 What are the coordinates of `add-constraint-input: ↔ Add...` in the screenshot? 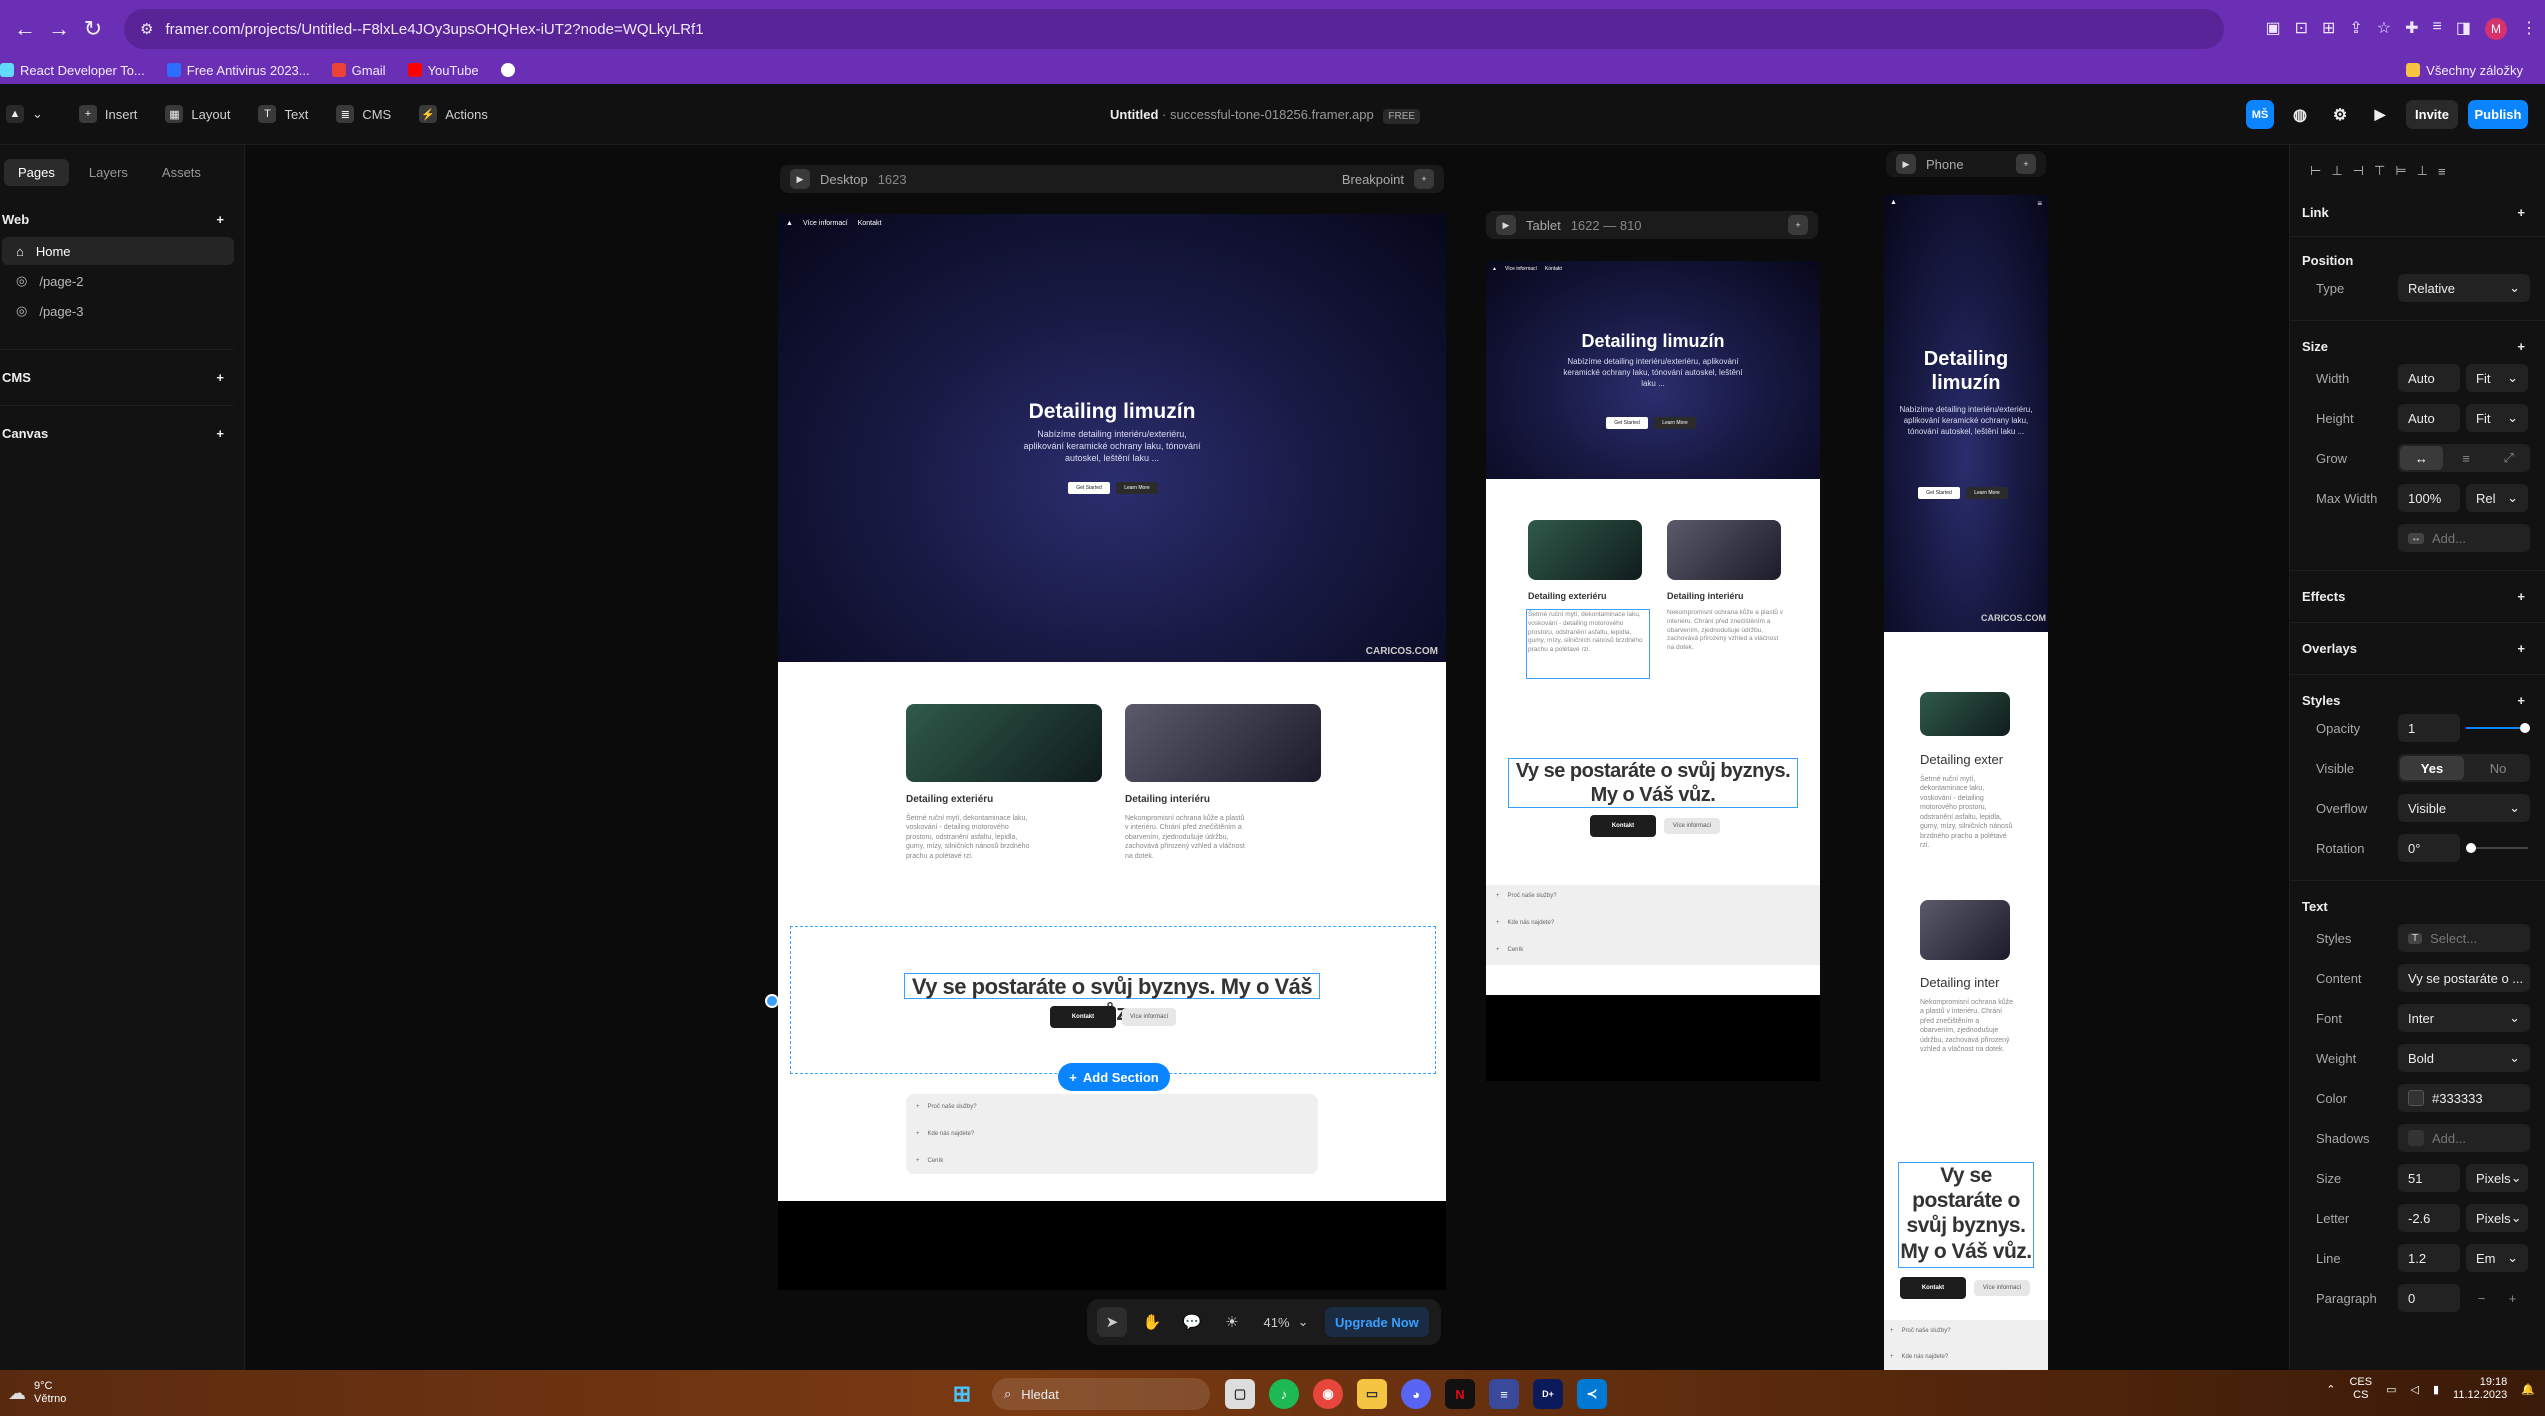 It's located at (2464, 538).